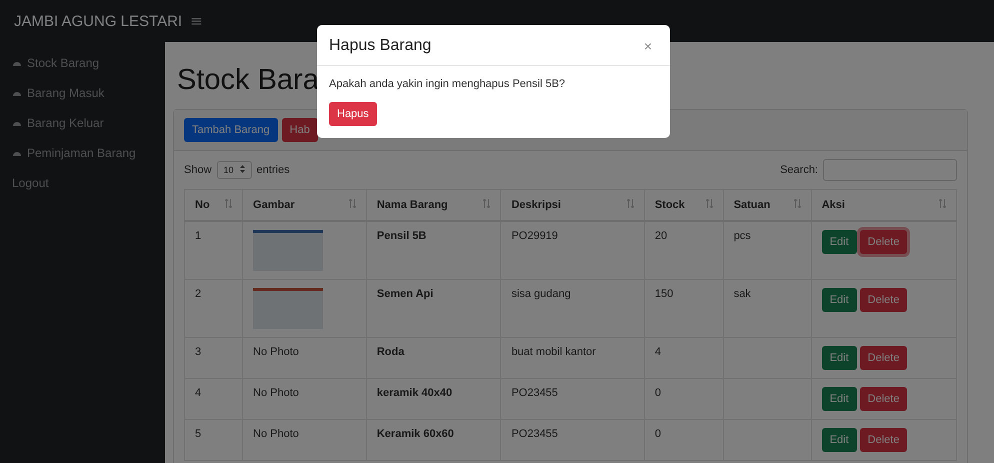  I want to click on table-cell: Semen Api, so click(433, 309).